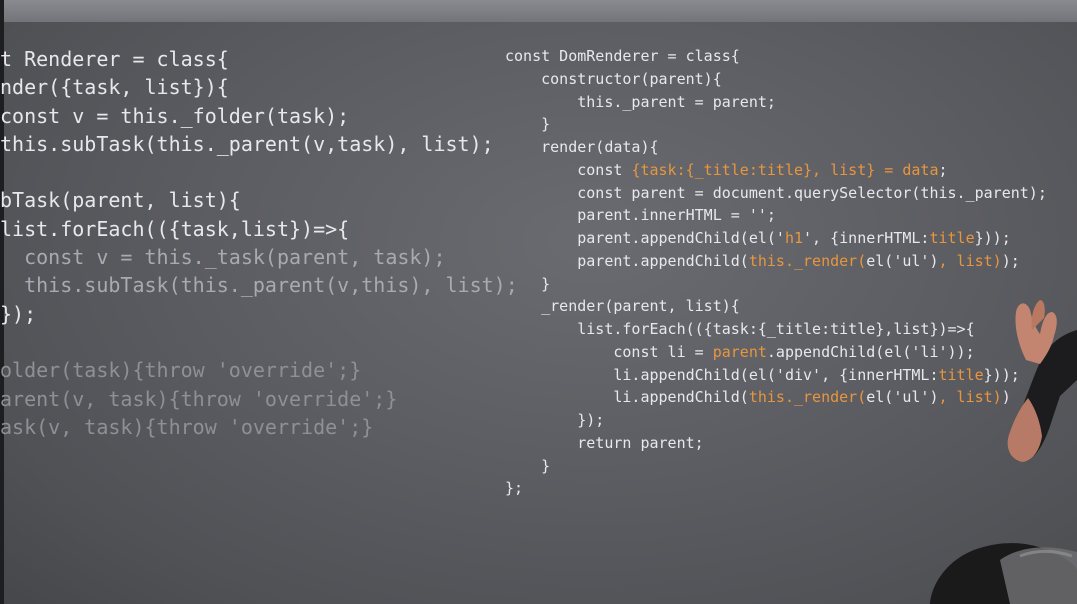 Image resolution: width=1077 pixels, height=604 pixels. What do you see at coordinates (582, 147) in the screenshot?
I see `code-token: render(data){` at bounding box center [582, 147].